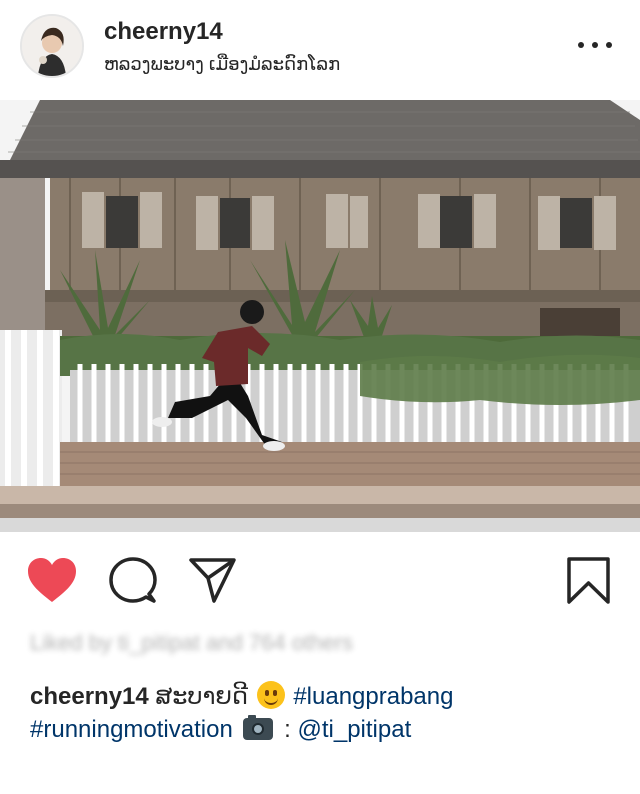 This screenshot has height=794, width=640. Describe the element at coordinates (133, 581) in the screenshot. I see `comment-icon` at that location.